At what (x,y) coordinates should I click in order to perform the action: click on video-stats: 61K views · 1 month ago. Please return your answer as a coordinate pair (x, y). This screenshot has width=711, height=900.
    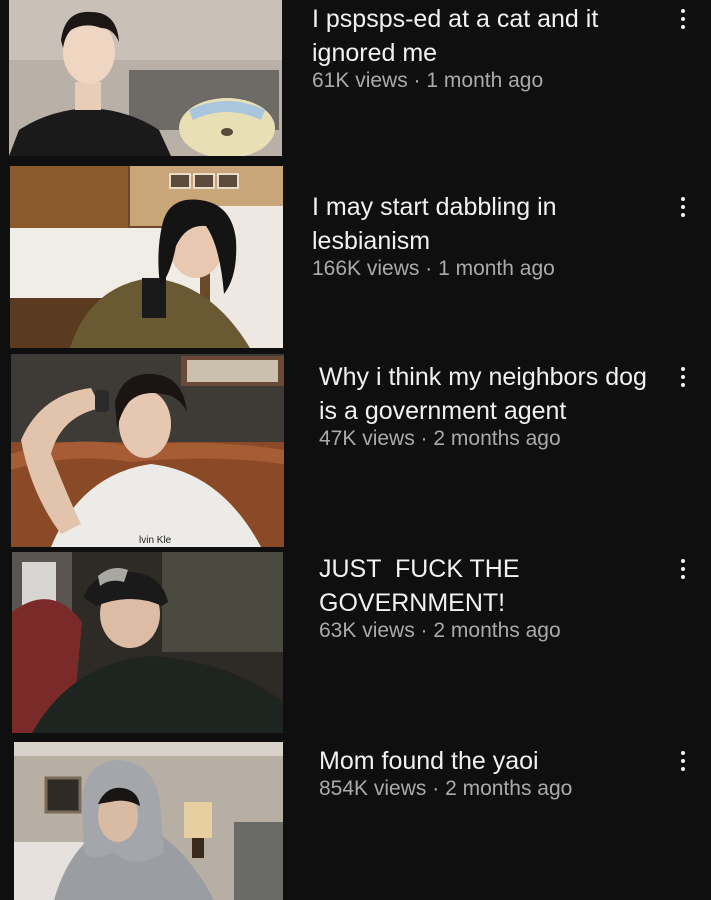
    Looking at the image, I should click on (482, 81).